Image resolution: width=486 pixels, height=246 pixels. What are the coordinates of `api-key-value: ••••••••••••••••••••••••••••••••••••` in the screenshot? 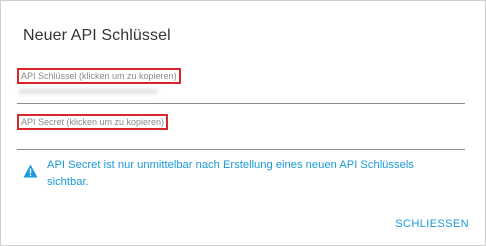 It's located at (129, 92).